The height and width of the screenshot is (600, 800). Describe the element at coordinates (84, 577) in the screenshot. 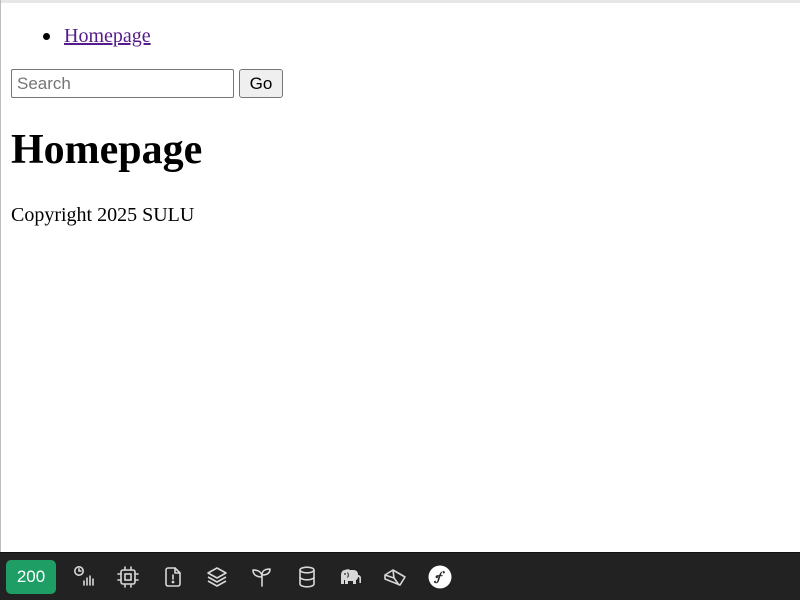

I see `request-timer-icon` at that location.